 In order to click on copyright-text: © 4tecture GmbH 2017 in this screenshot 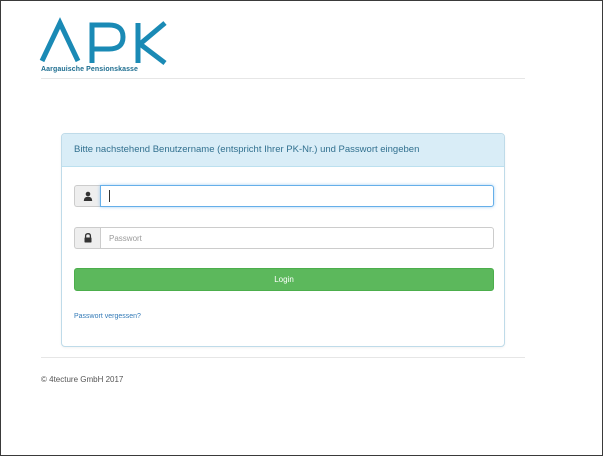, I will do `click(82, 379)`.